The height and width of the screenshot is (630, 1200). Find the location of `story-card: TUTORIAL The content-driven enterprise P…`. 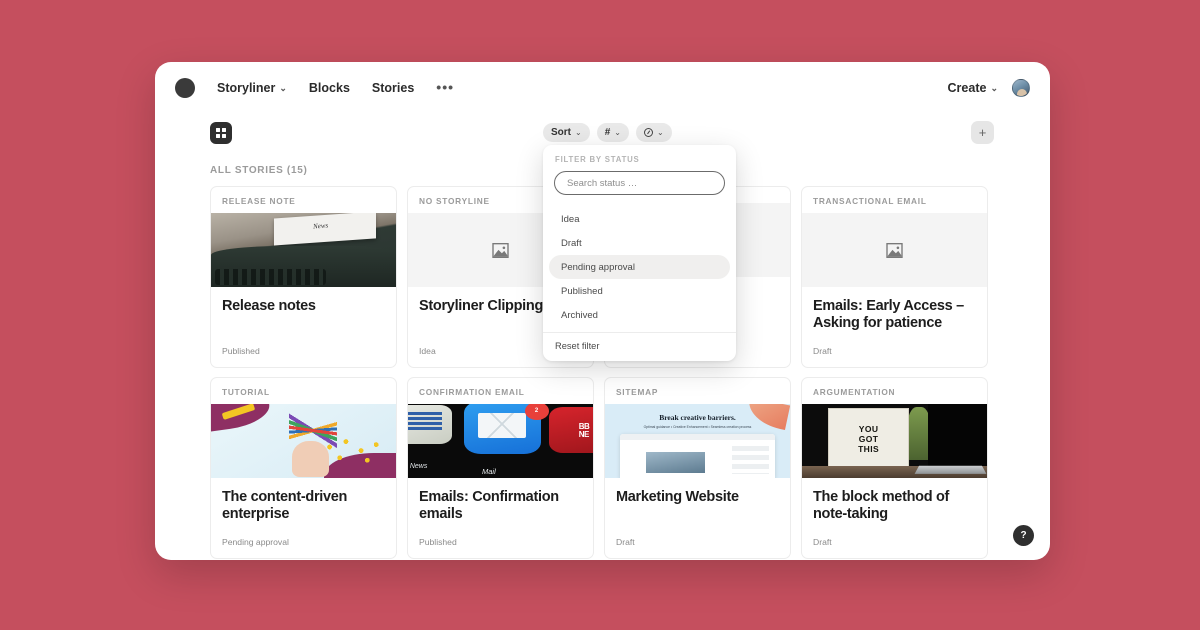

story-card: TUTORIAL The content-driven enterprise P… is located at coordinates (303, 468).